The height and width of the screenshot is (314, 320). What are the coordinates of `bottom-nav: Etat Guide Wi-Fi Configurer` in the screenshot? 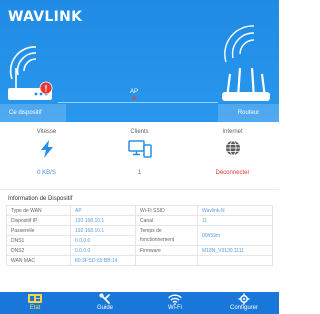 It's located at (139, 303).